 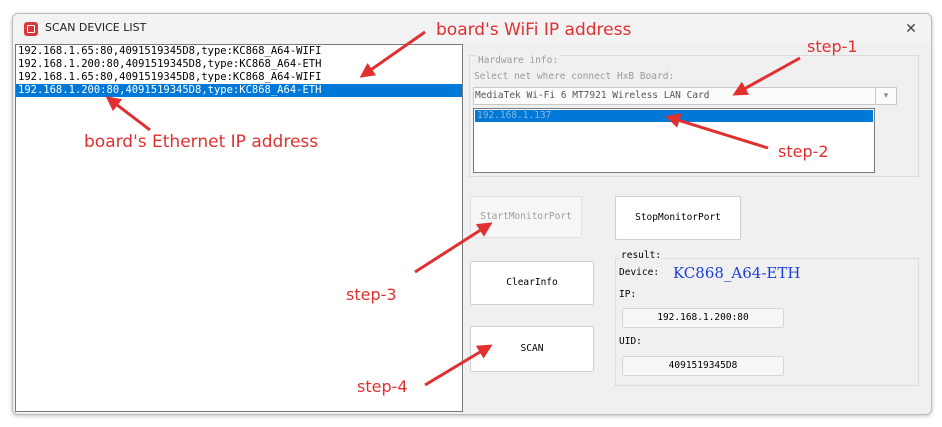 I want to click on window-title: SCAN DEVICE LIST, so click(x=96, y=27).